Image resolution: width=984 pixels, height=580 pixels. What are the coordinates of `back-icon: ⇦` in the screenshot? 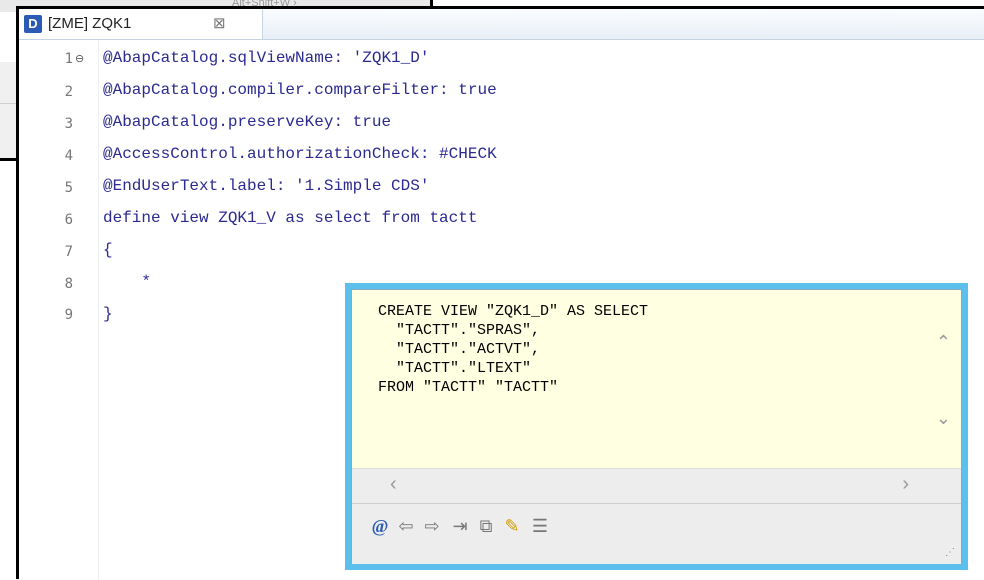 It's located at (406, 526).